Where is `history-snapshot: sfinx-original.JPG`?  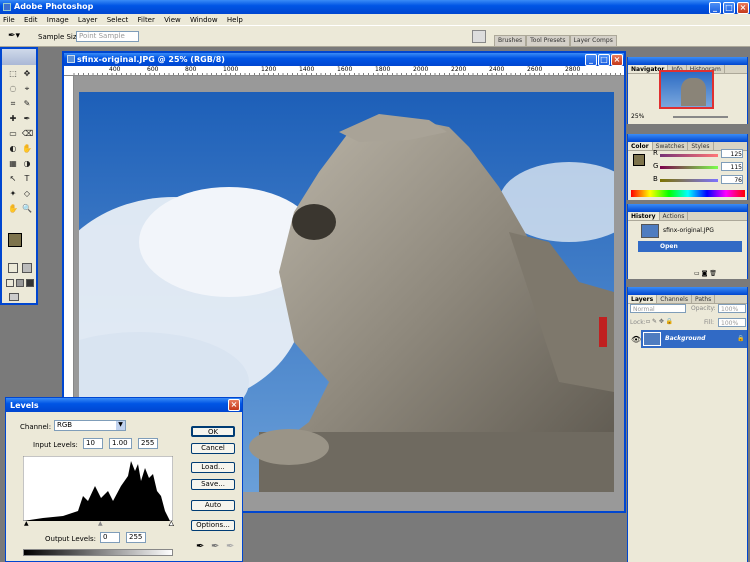 history-snapshot: sfinx-original.JPG is located at coordinates (688, 230).